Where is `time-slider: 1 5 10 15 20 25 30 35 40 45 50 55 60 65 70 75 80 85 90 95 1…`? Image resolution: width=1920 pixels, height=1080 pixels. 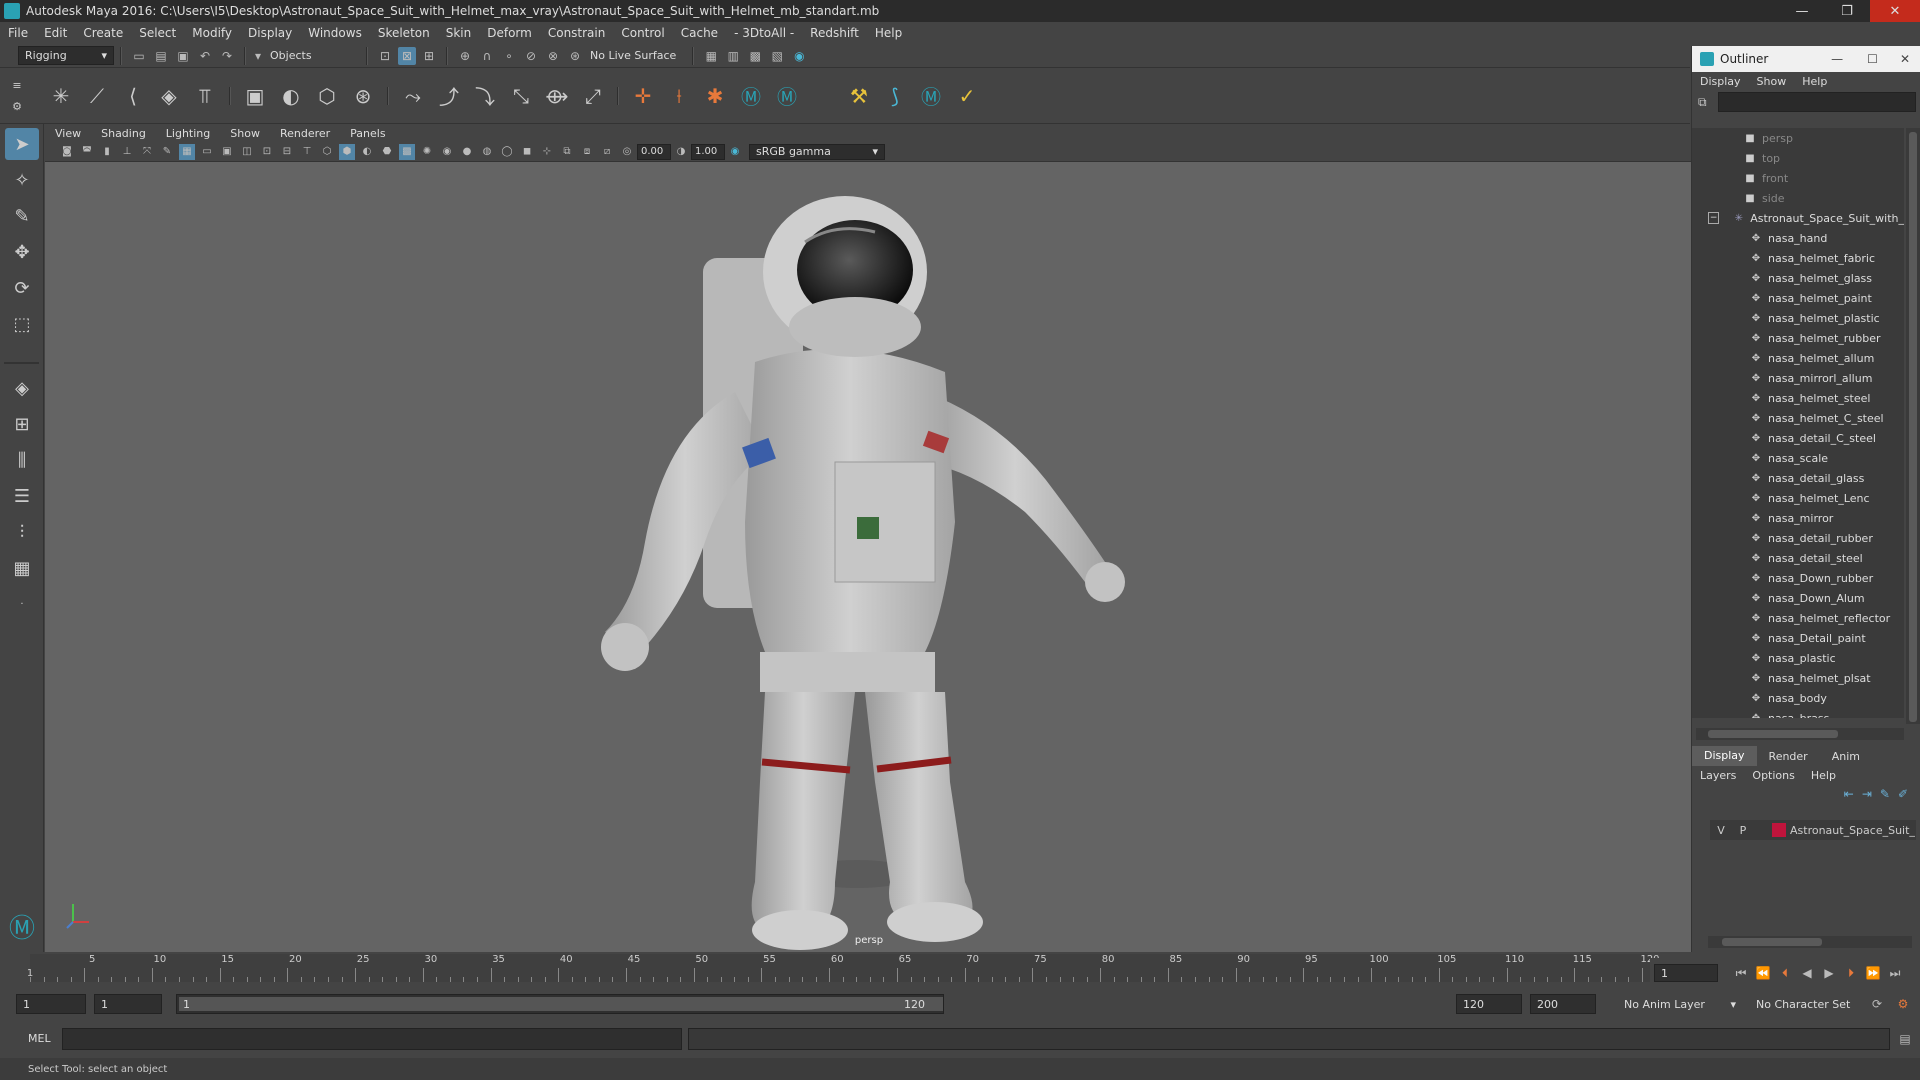 time-slider: 1 5 10 15 20 25 30 35 40 45 50 55 60 65 70 75 80 85 90 95 1… is located at coordinates (846, 970).